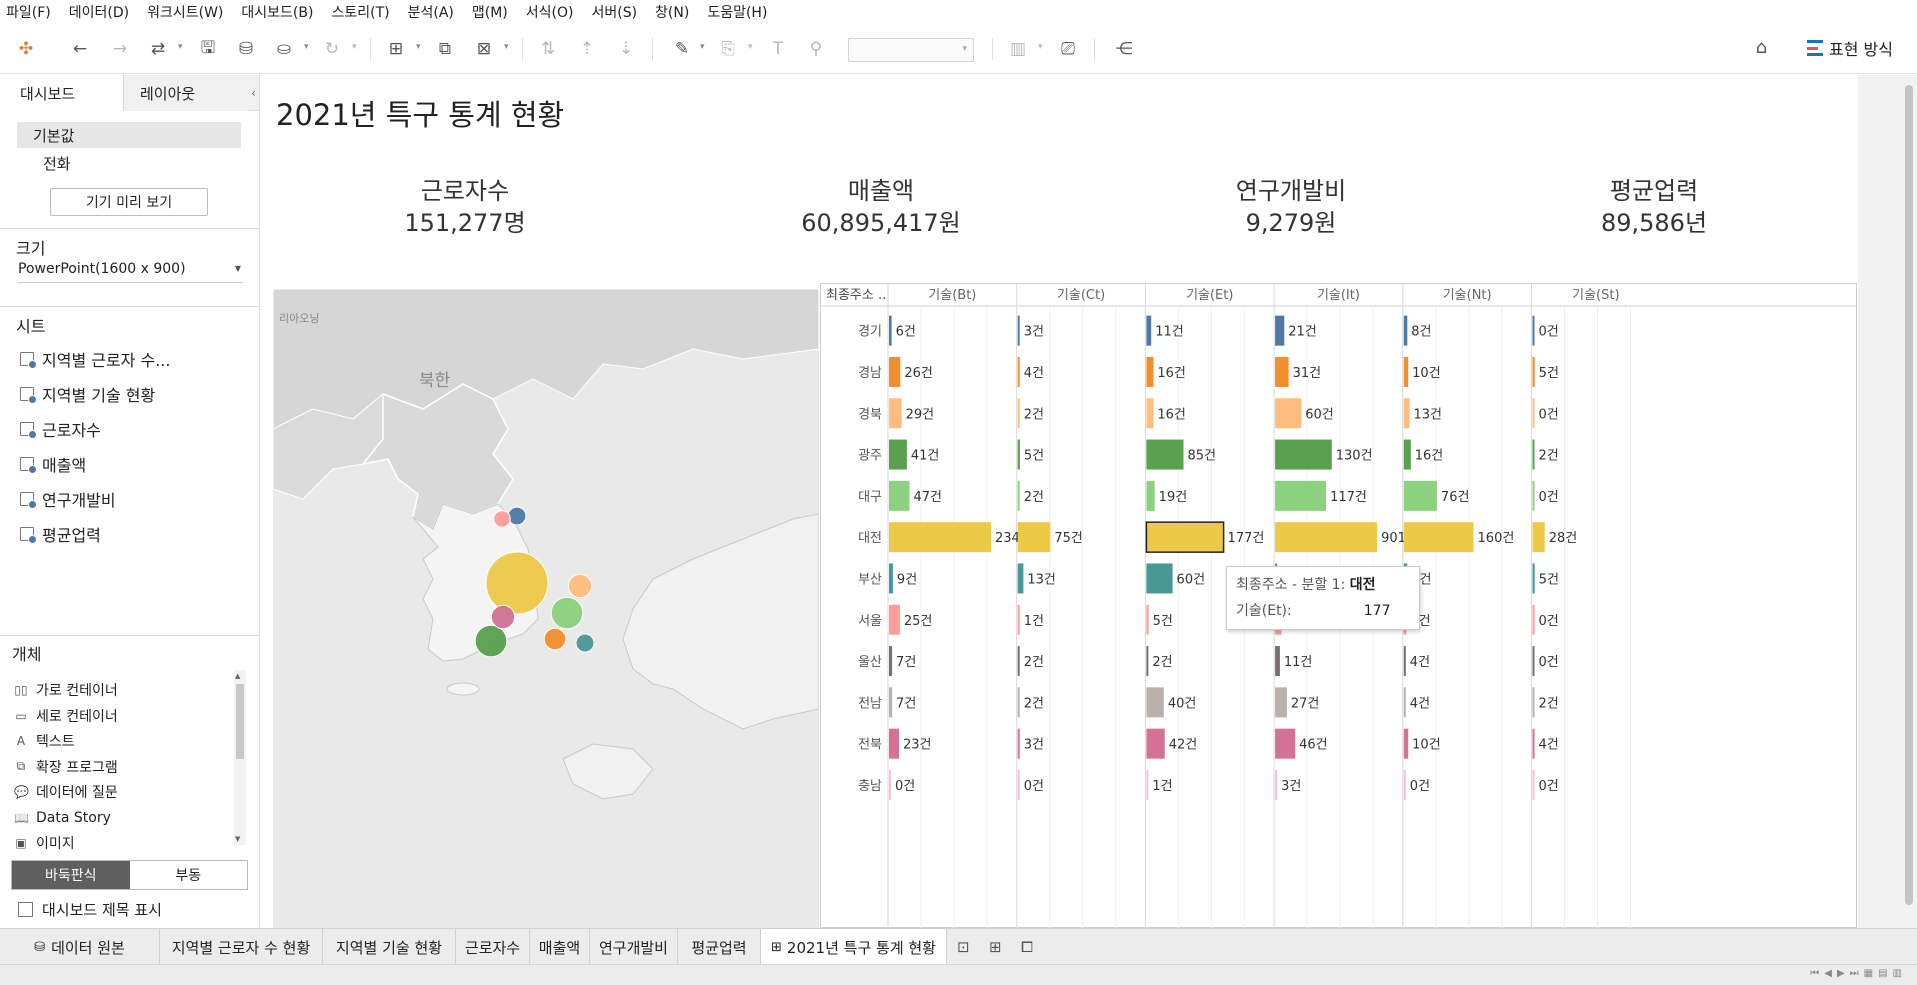 The width and height of the screenshot is (1917, 985). I want to click on scroll-up-icon: ▲, so click(237, 676).